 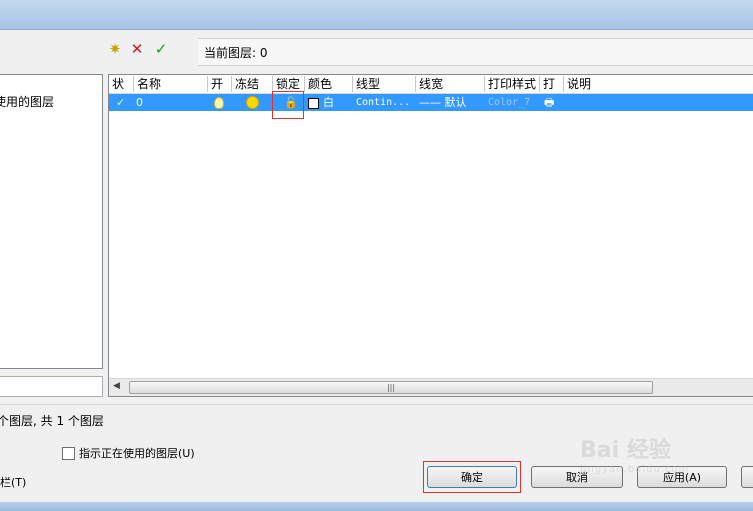 I want to click on baidu-watermark: Bai 经验 jingyan.baidu.com, so click(x=635, y=456).